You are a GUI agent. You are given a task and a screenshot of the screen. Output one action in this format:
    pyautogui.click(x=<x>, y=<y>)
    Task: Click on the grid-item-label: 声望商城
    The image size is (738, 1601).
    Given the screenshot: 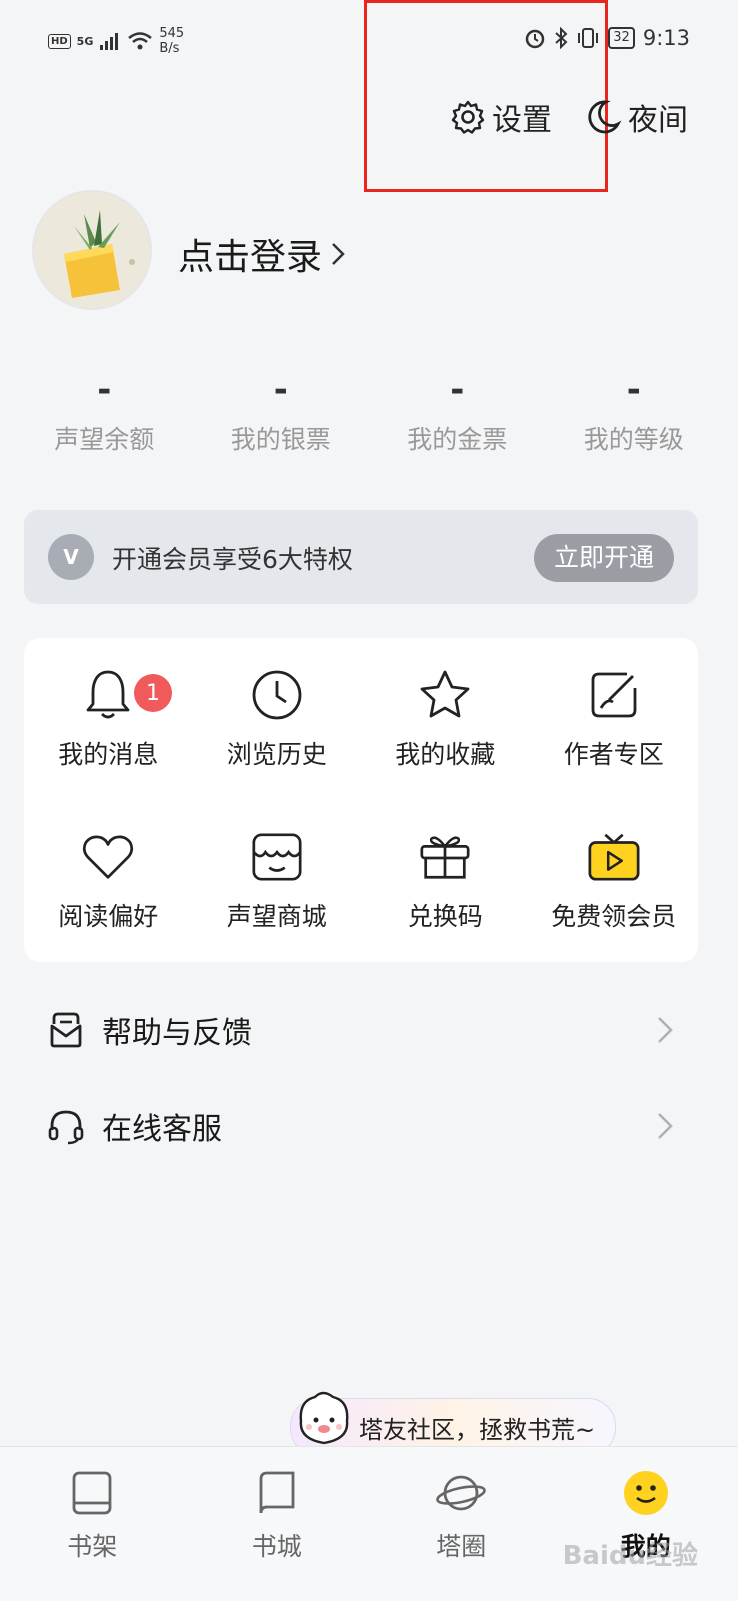 What is the action you would take?
    pyautogui.click(x=277, y=915)
    